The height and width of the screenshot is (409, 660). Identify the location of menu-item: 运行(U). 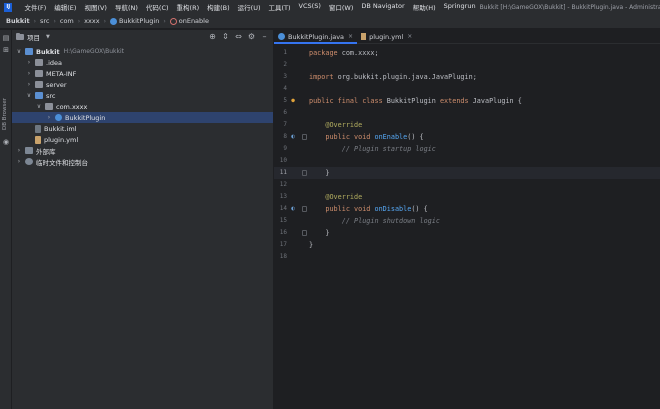
(249, 7).